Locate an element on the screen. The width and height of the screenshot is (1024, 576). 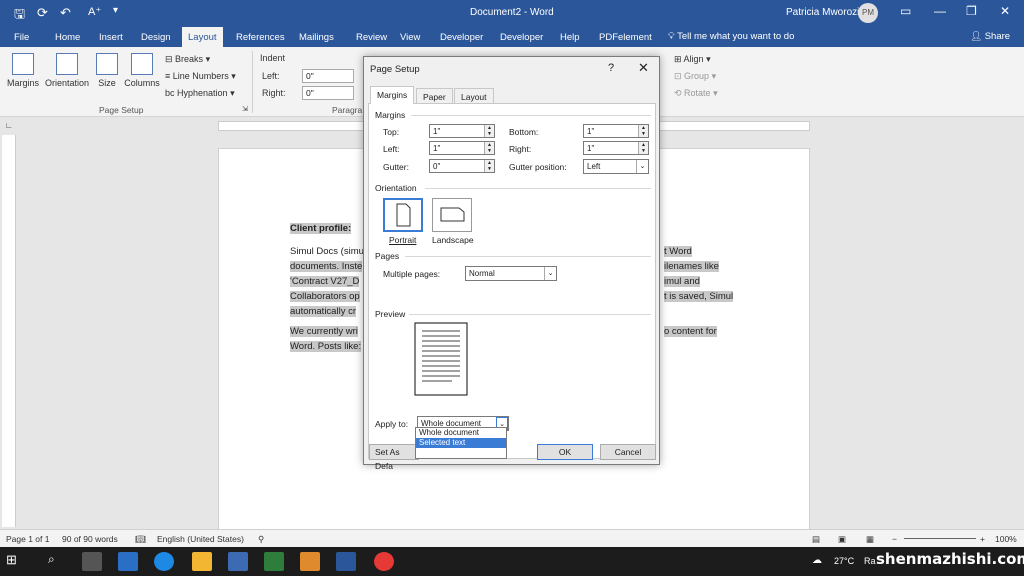
restore-icon: ❐ is located at coordinates (971, 11).